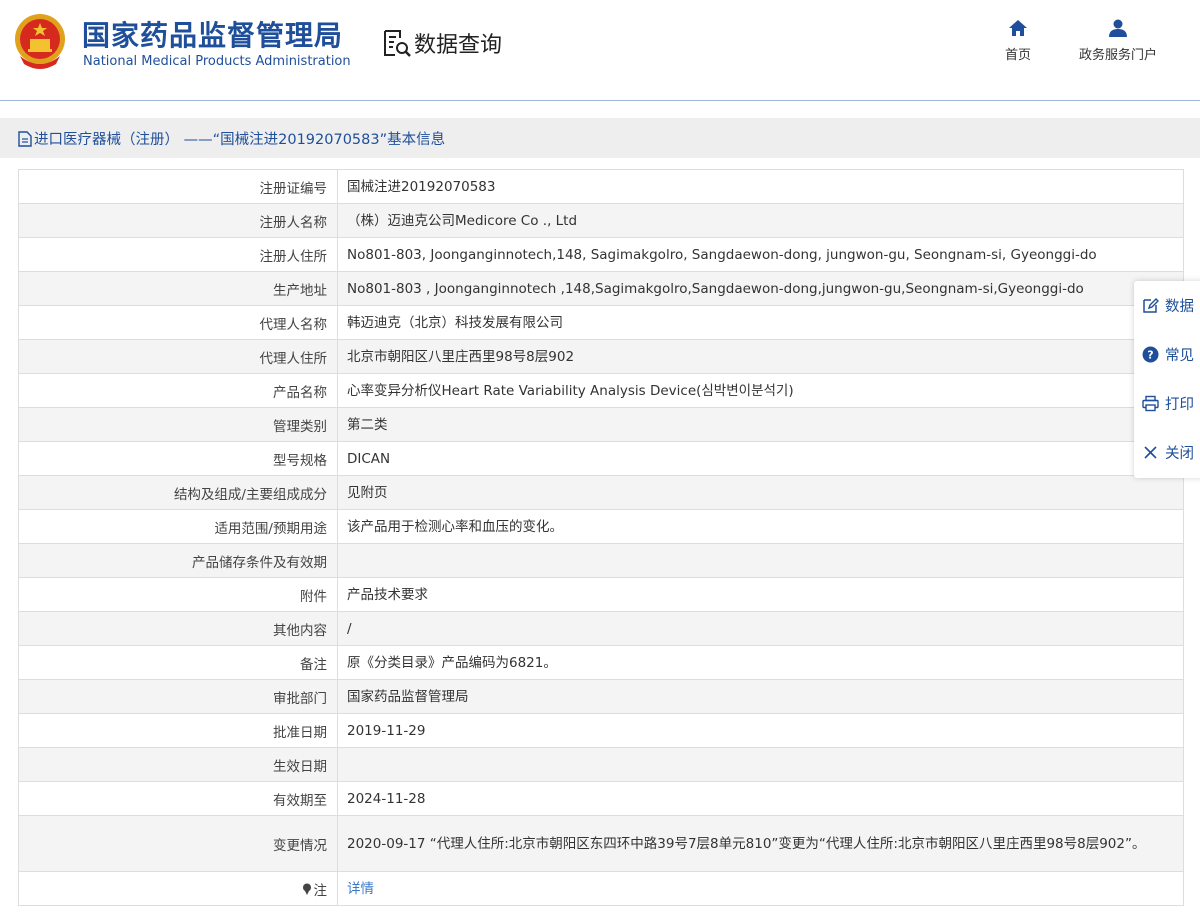  I want to click on row-value: DICAN, so click(760, 458).